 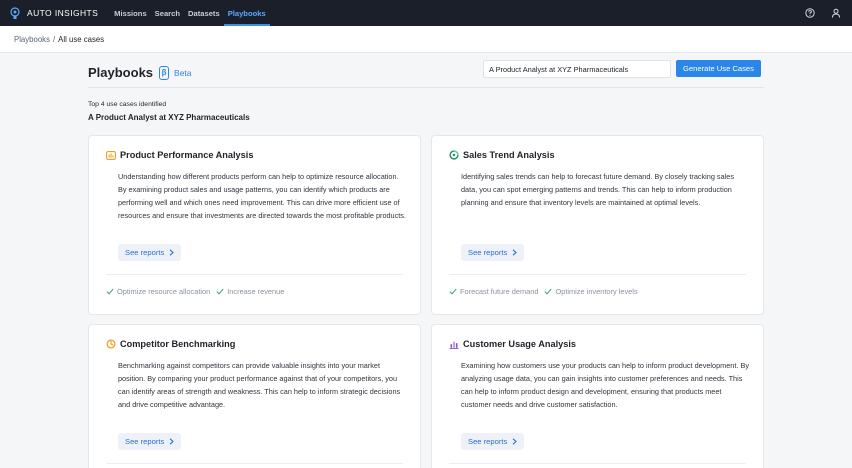 I want to click on card-title: Product Performance Analysis, so click(x=179, y=155).